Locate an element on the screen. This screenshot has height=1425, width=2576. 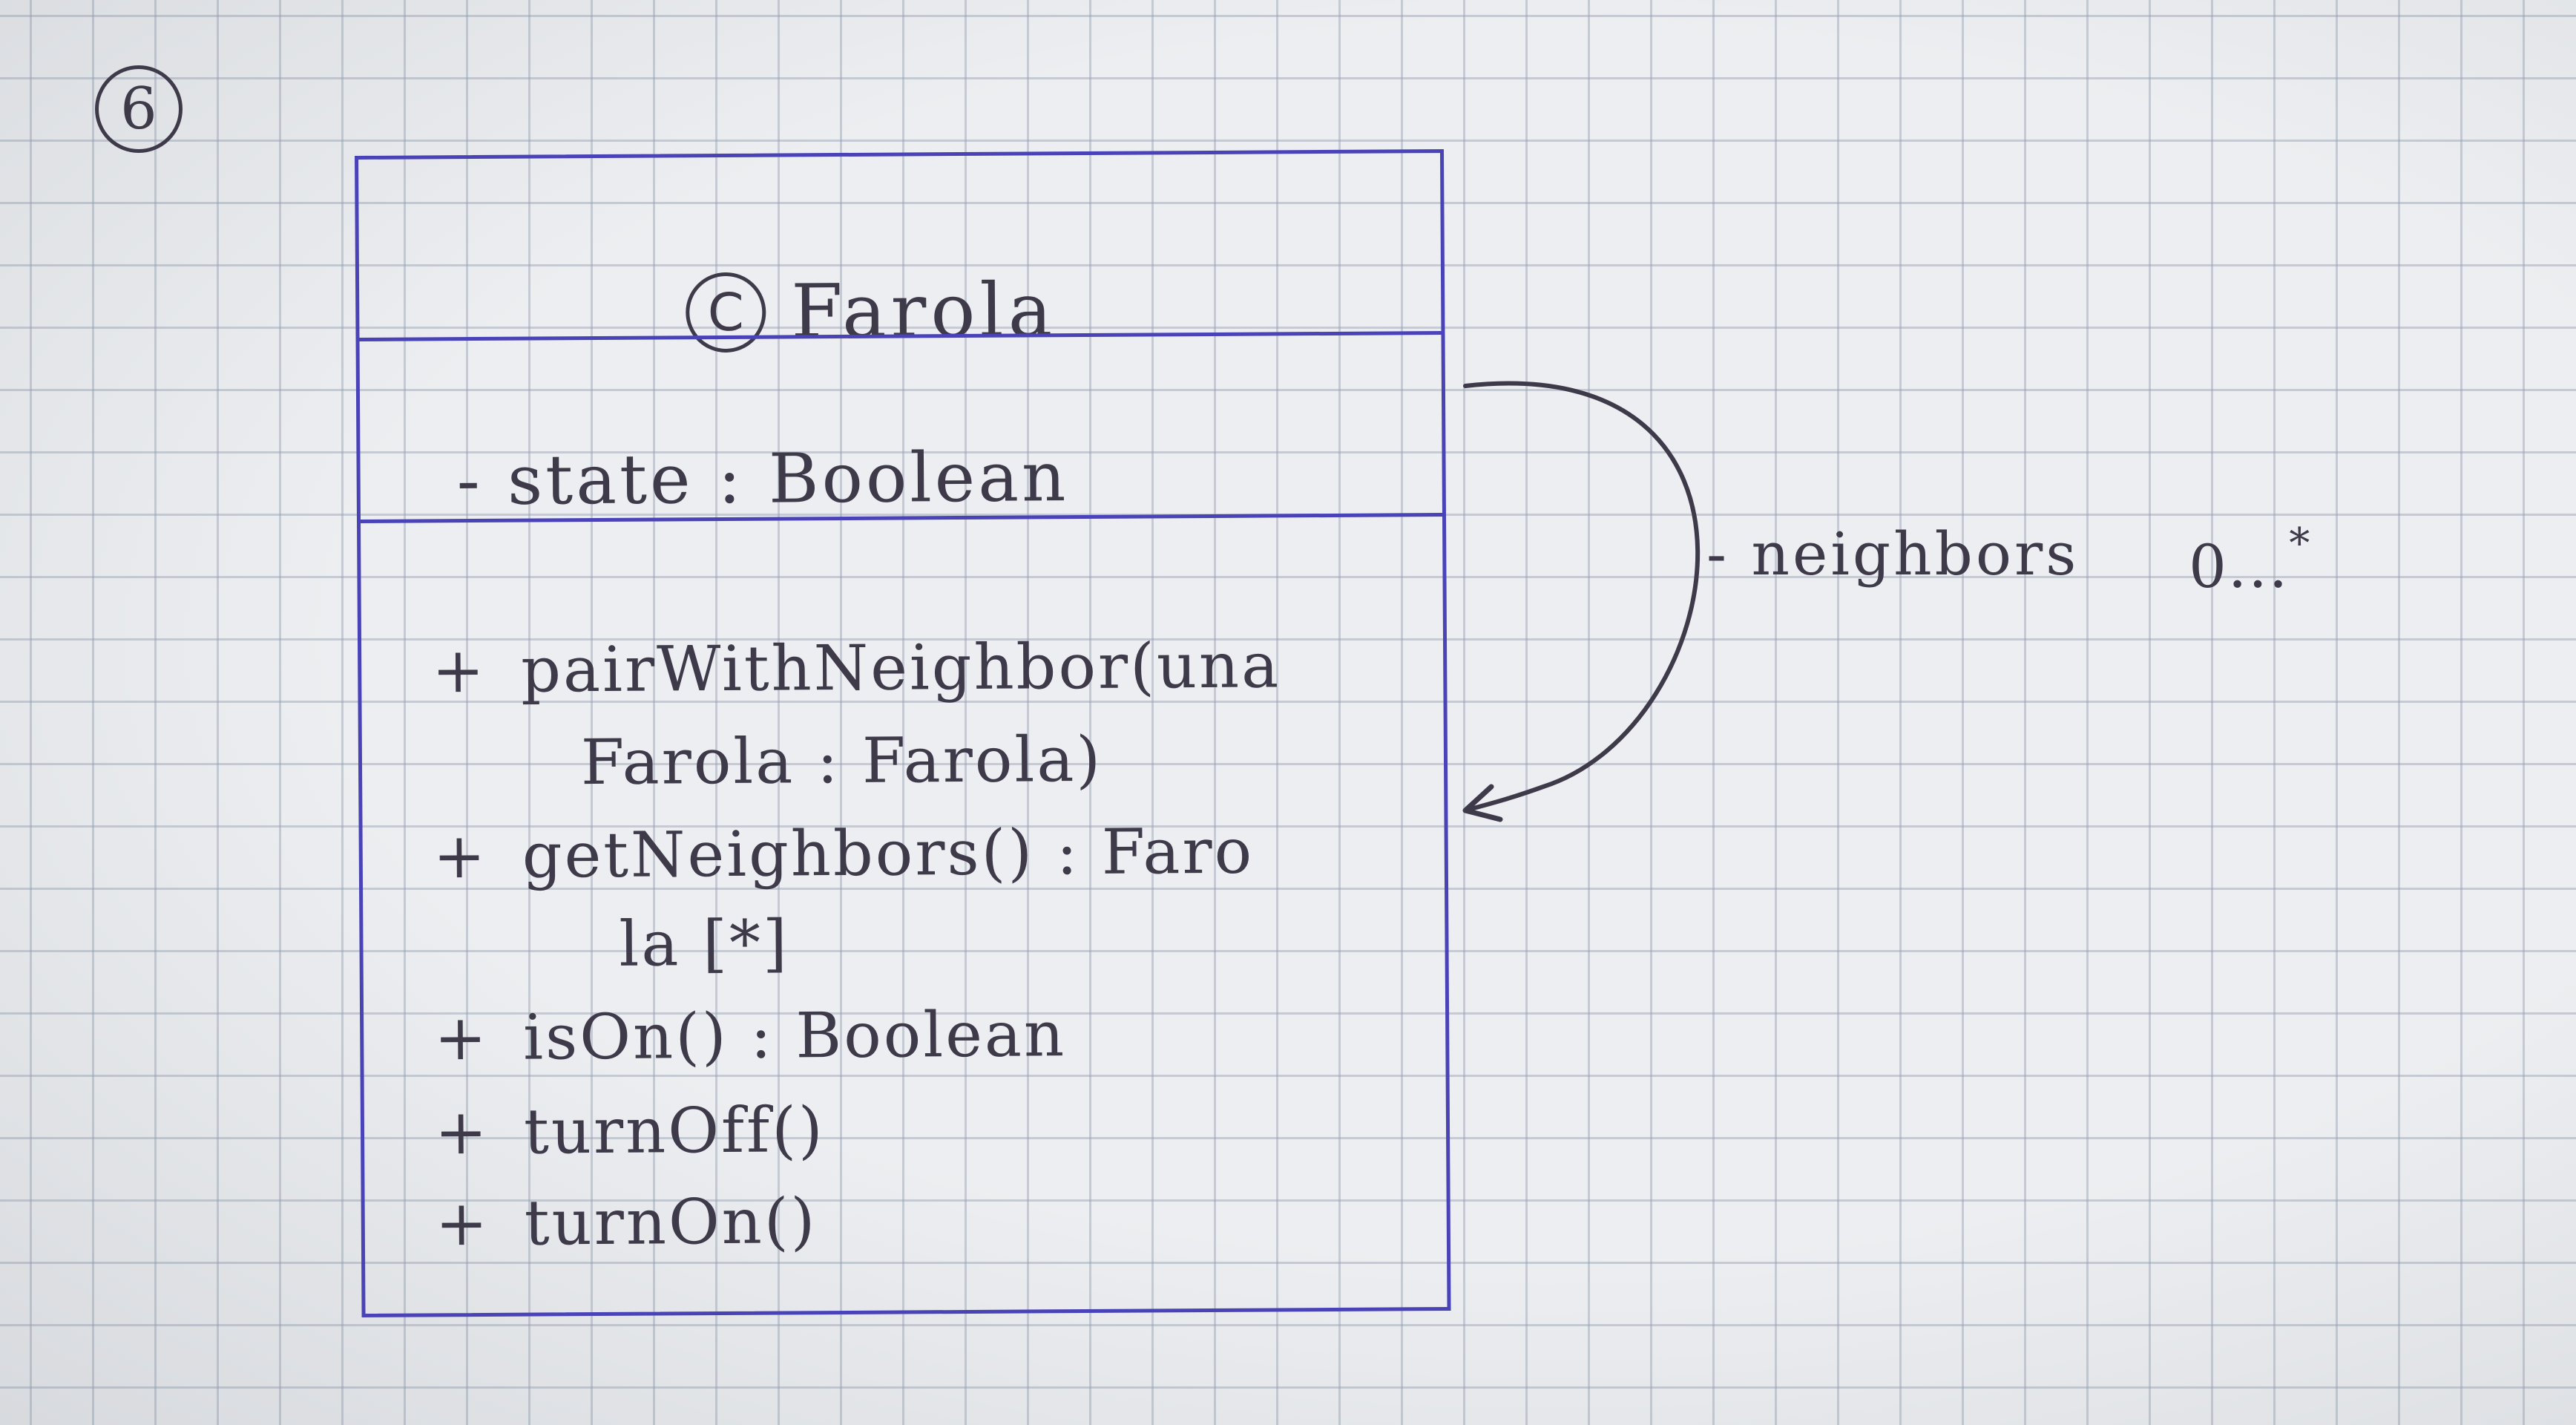
class-stereotype-letter: C is located at coordinates (725, 312).